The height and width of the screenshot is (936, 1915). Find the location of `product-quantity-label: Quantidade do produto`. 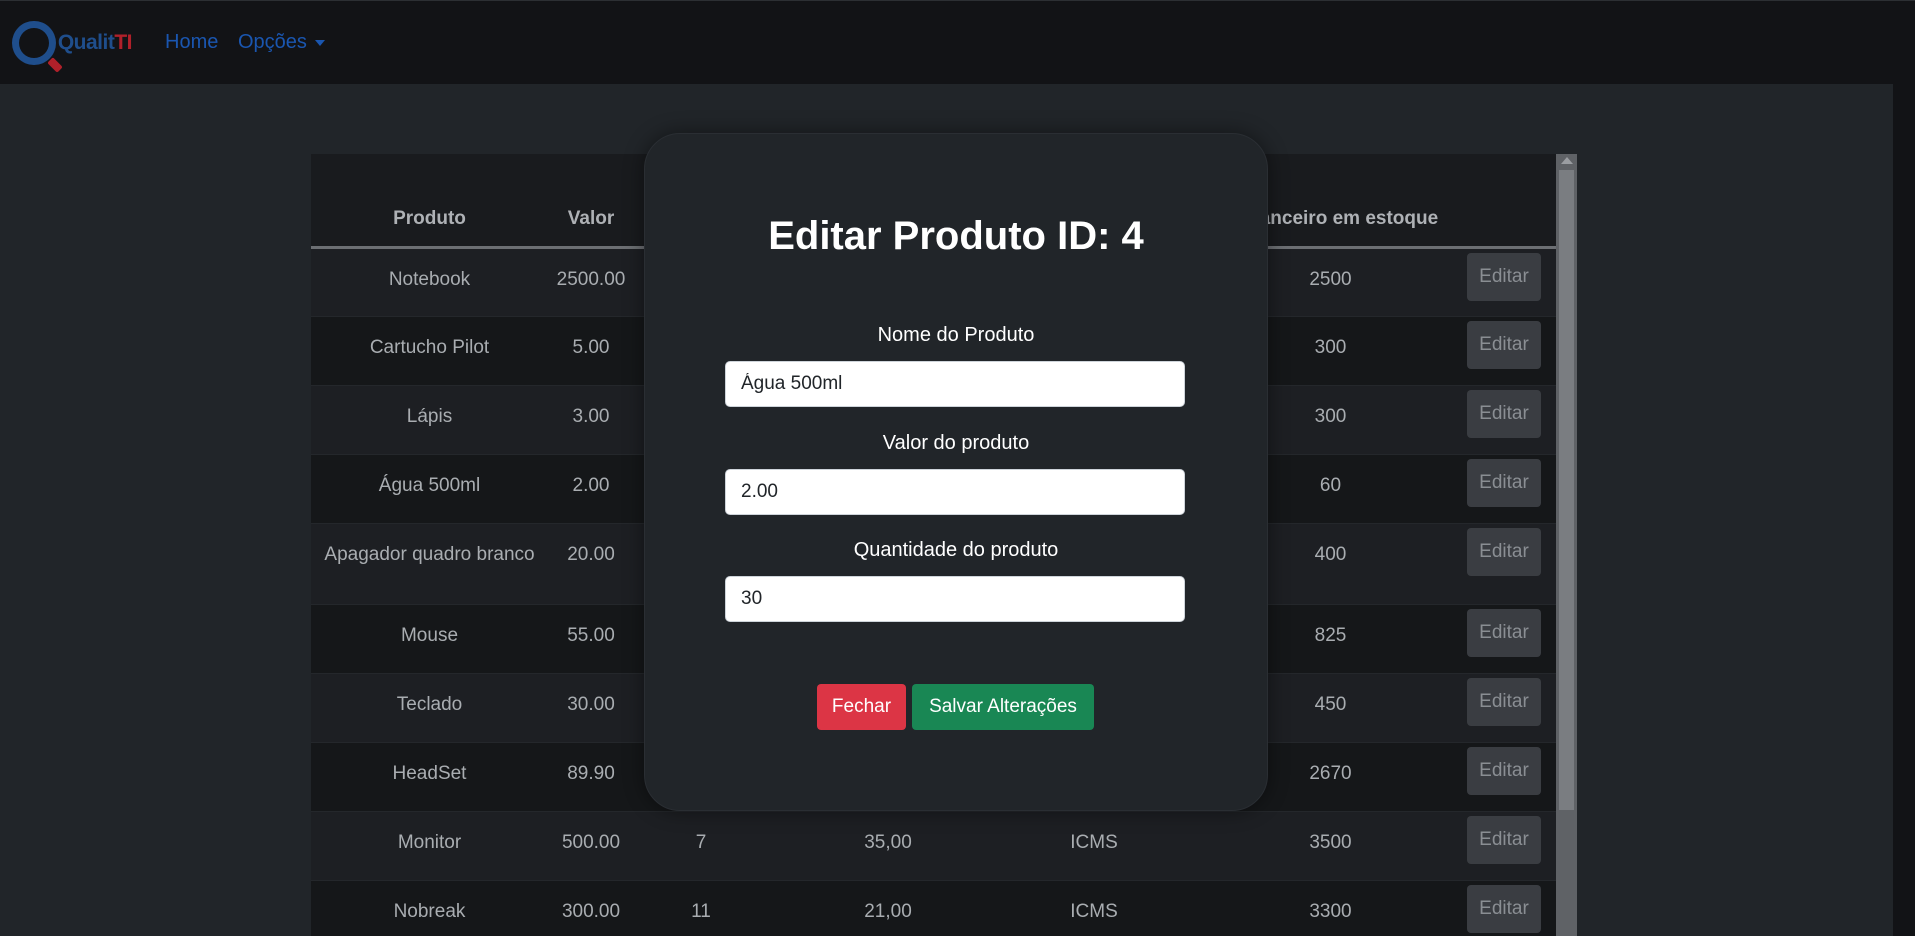

product-quantity-label: Quantidade do produto is located at coordinates (956, 550).